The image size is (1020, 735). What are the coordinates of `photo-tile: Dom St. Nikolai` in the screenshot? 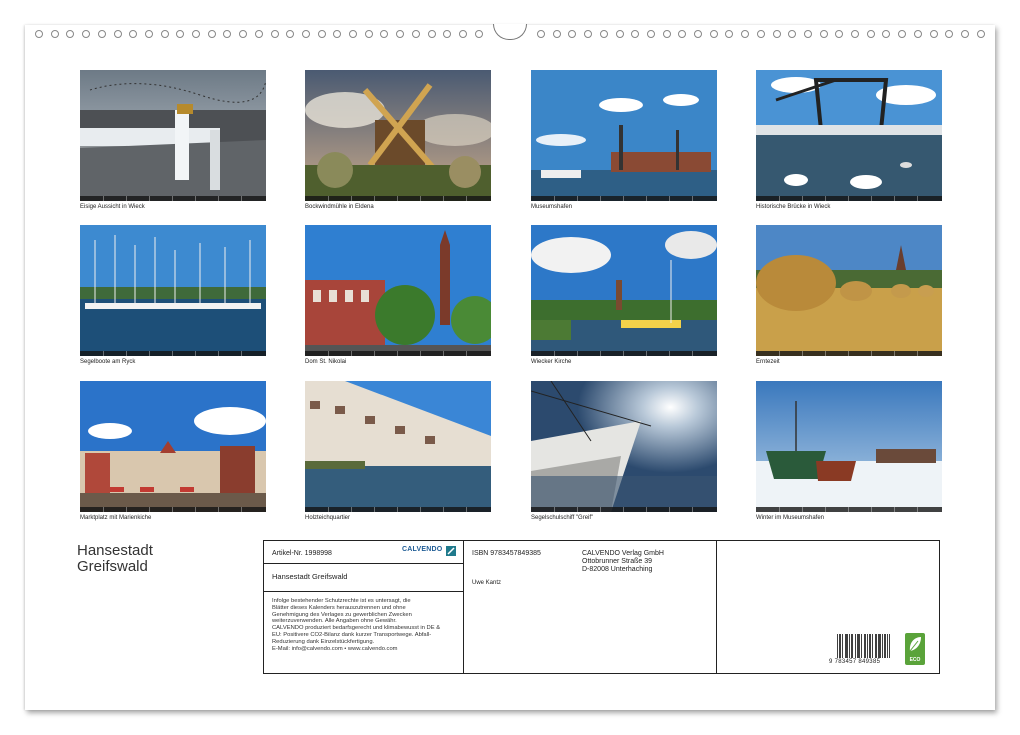 It's located at (398, 296).